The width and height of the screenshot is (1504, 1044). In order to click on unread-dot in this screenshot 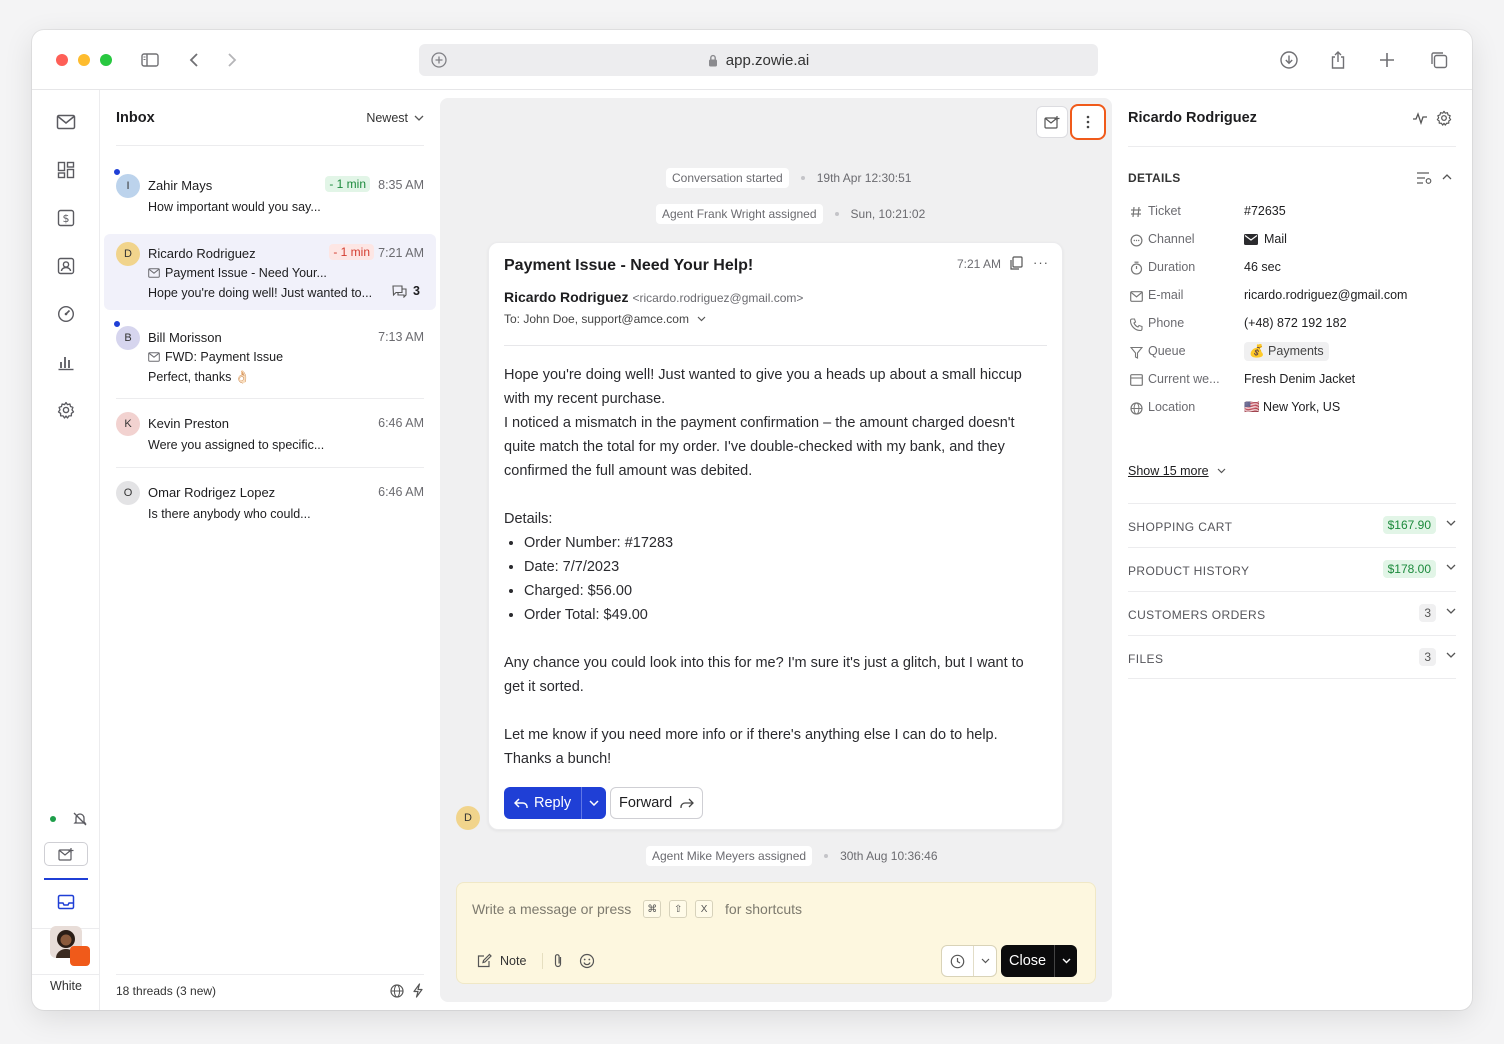, I will do `click(117, 324)`.